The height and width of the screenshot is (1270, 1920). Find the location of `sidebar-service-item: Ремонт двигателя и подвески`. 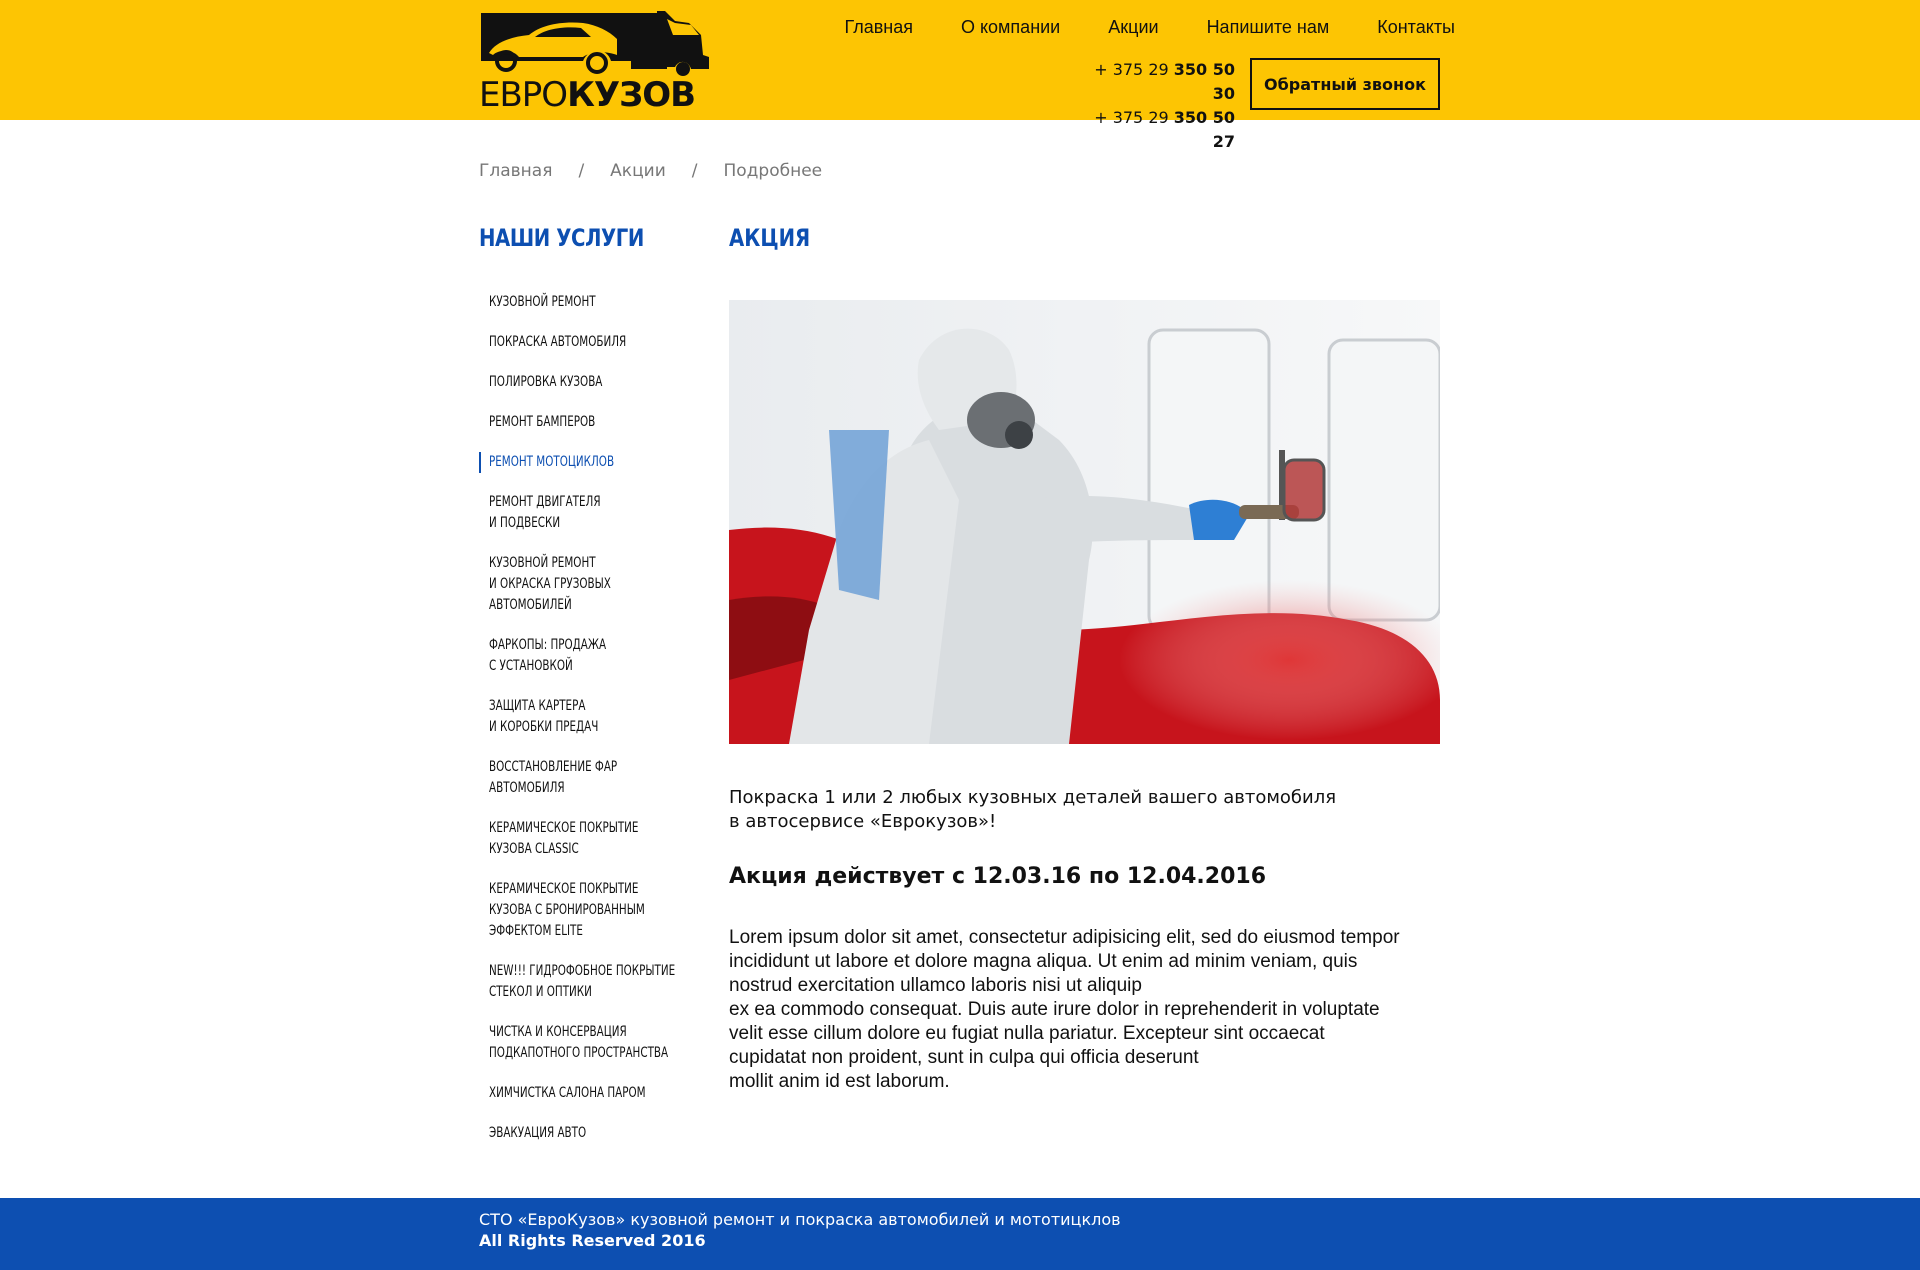

sidebar-service-item: Ремонт двигателя и подвески is located at coordinates (584, 513).